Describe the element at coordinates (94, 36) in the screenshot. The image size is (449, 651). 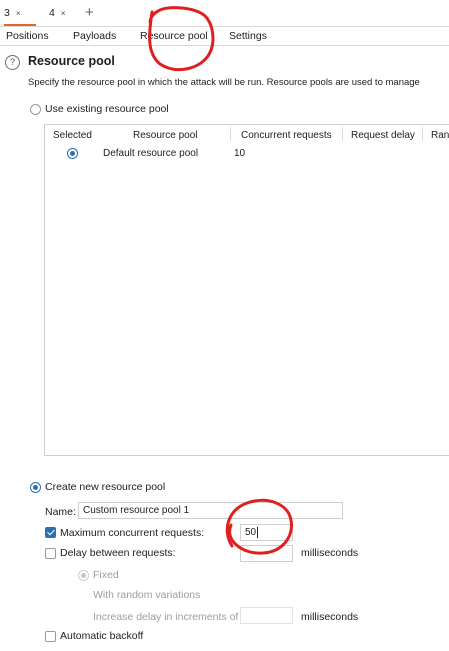
I see `tab-payloads: Payloads` at that location.